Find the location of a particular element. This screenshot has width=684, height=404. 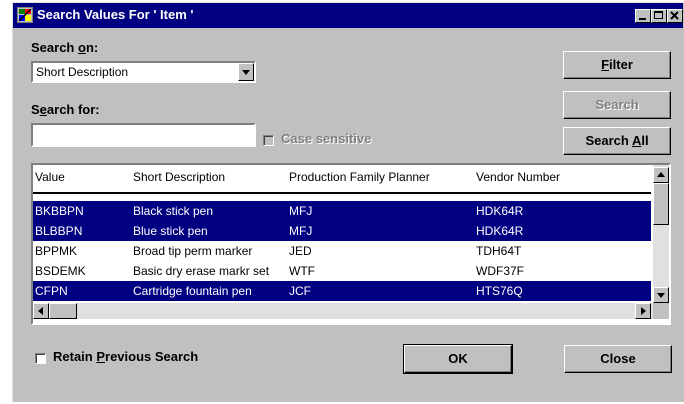

case-sensitive-checkbox is located at coordinates (268, 140).